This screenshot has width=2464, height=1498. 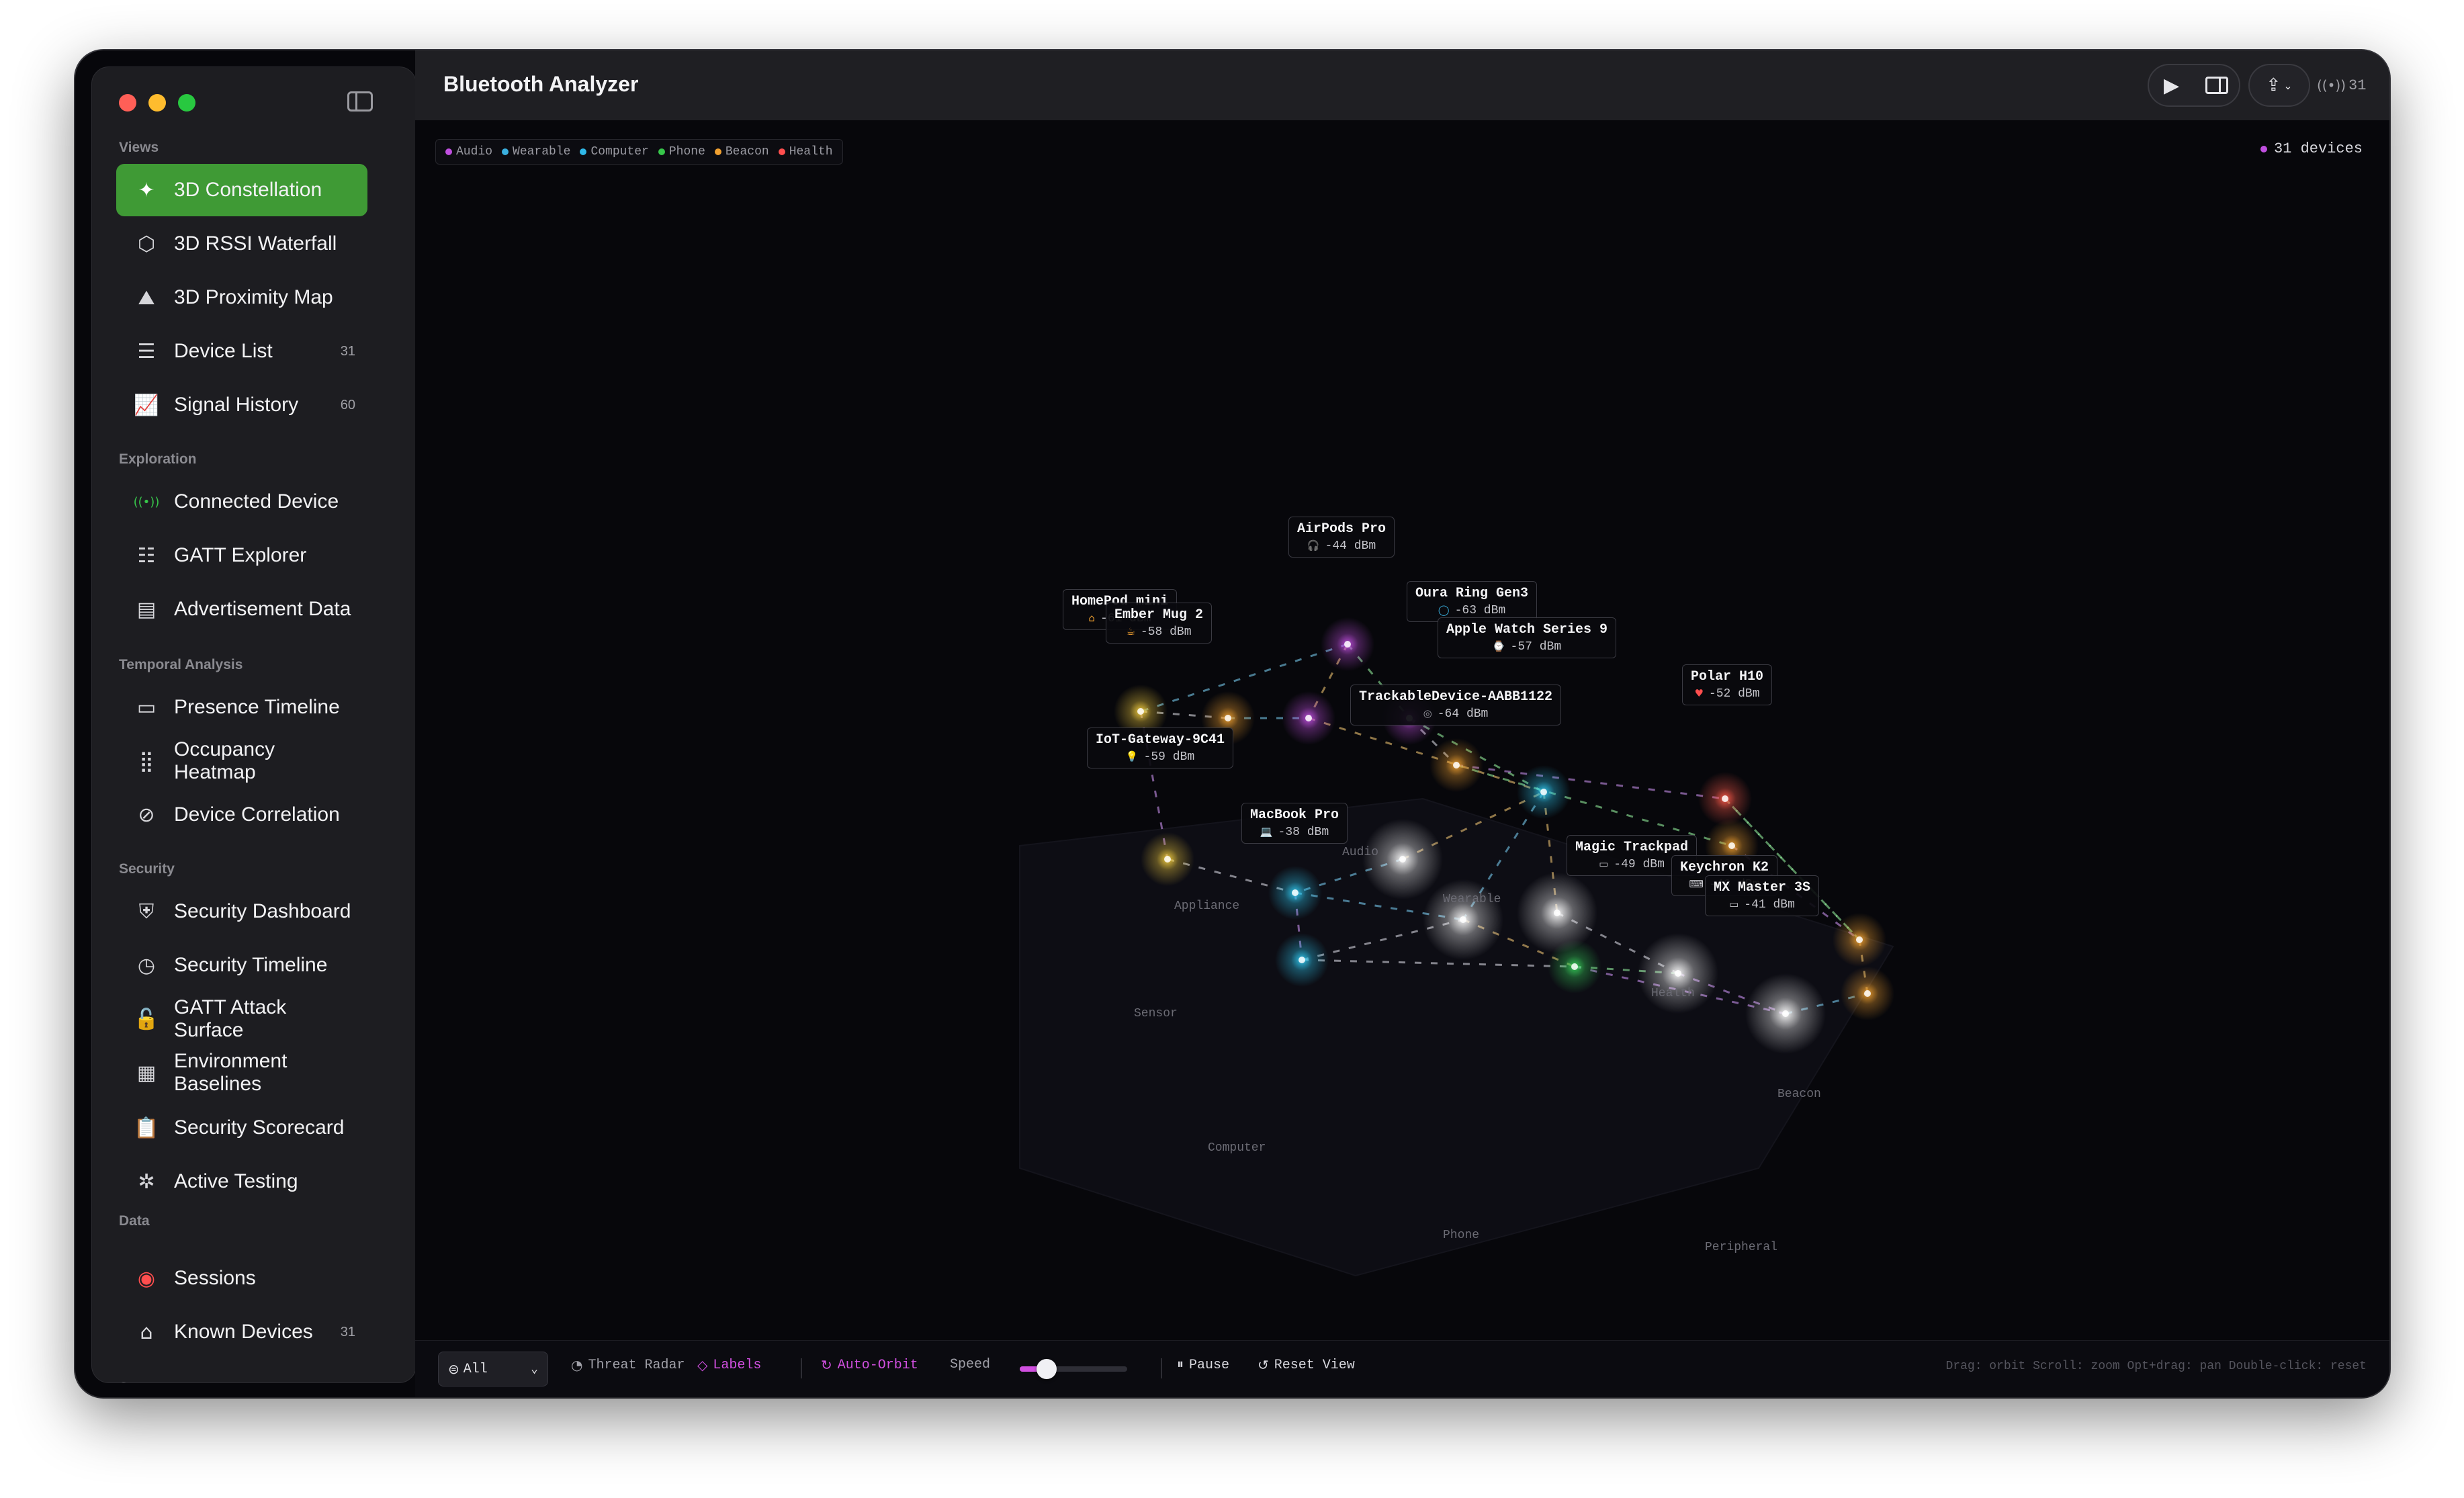 I want to click on sidebar-item-device-list: ☰ Device List 31, so click(x=241, y=351).